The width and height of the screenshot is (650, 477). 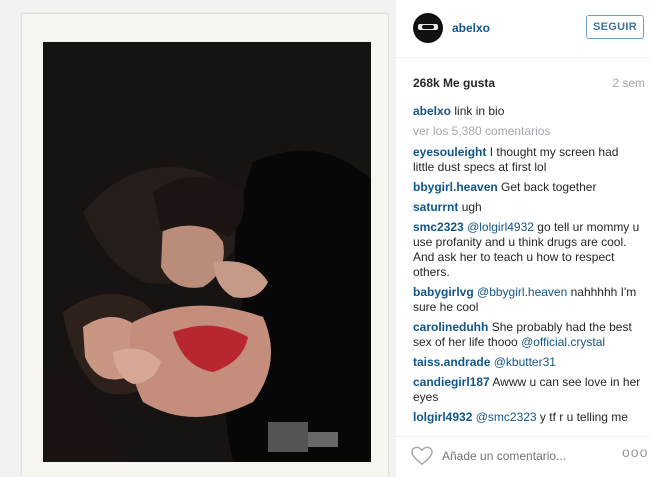 I want to click on comment-mention: @smc2323, so click(x=506, y=417).